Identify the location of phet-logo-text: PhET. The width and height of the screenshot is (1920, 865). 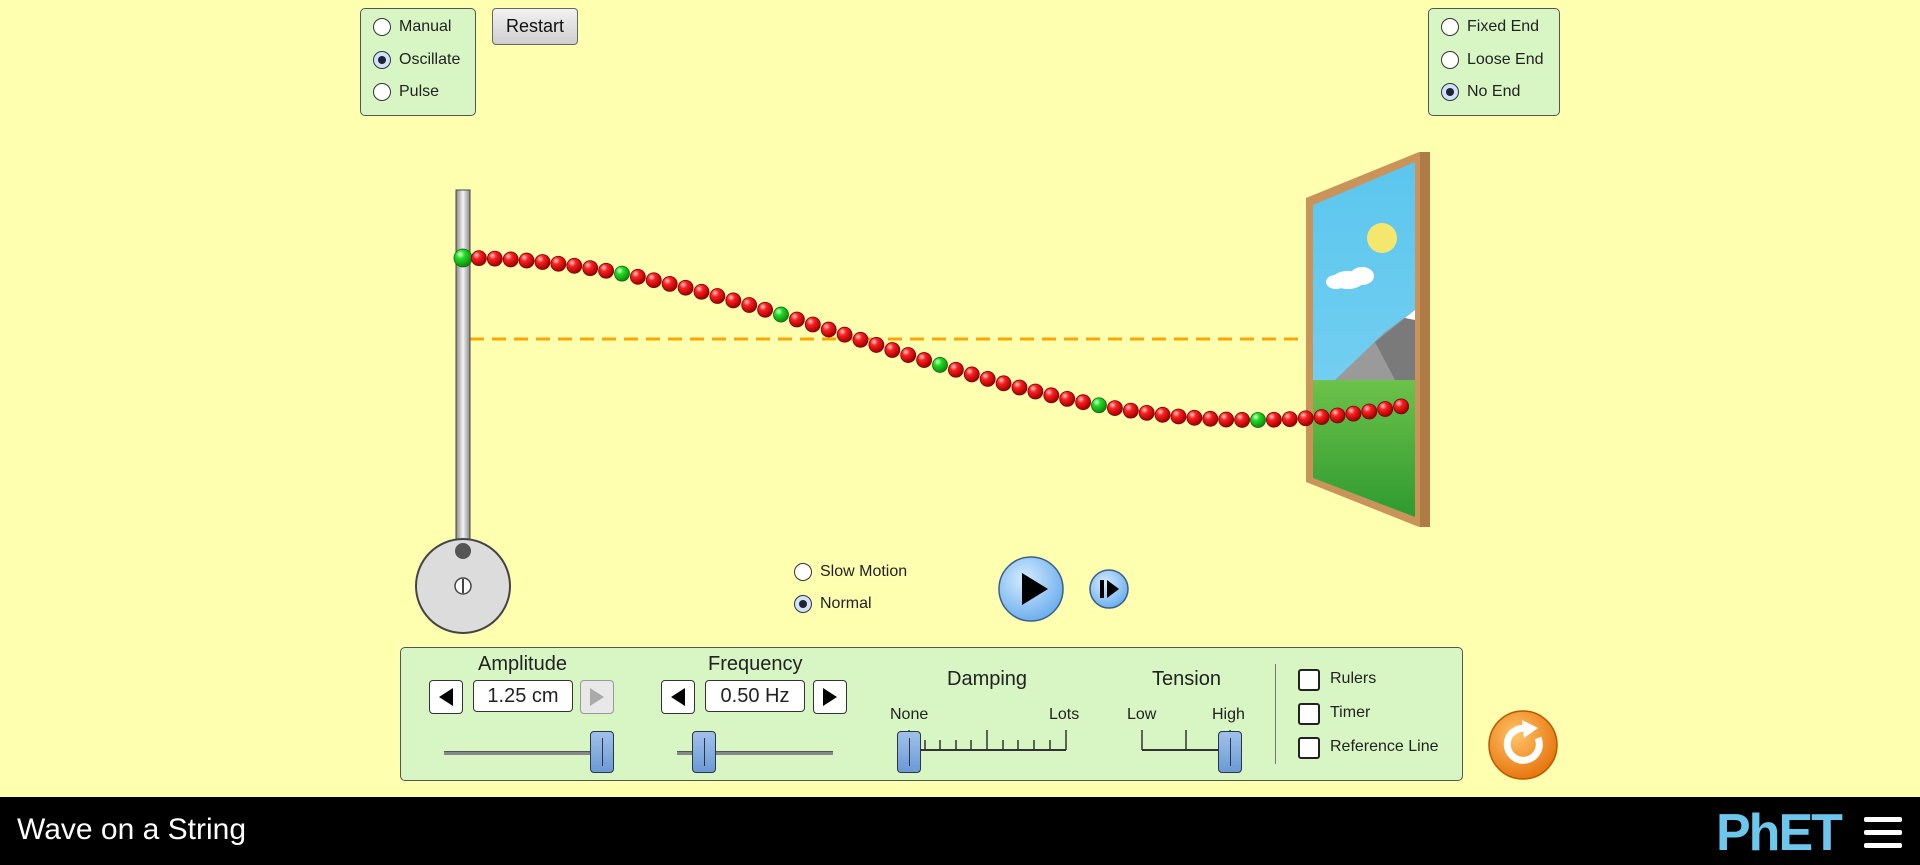
(1779, 833).